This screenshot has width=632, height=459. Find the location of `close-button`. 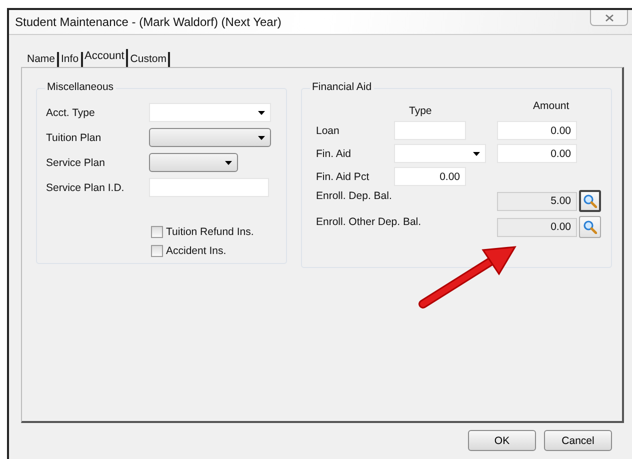

close-button is located at coordinates (609, 18).